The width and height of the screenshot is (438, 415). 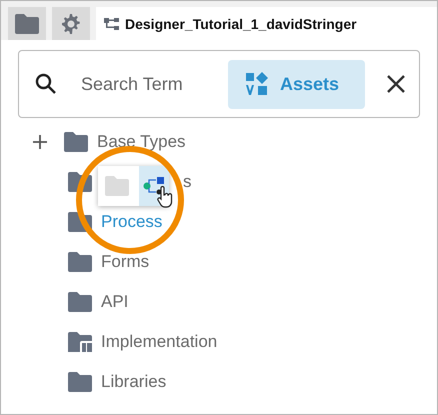 I want to click on project-tab: Designer_Tutorial_1_davidStringer, so click(x=266, y=23).